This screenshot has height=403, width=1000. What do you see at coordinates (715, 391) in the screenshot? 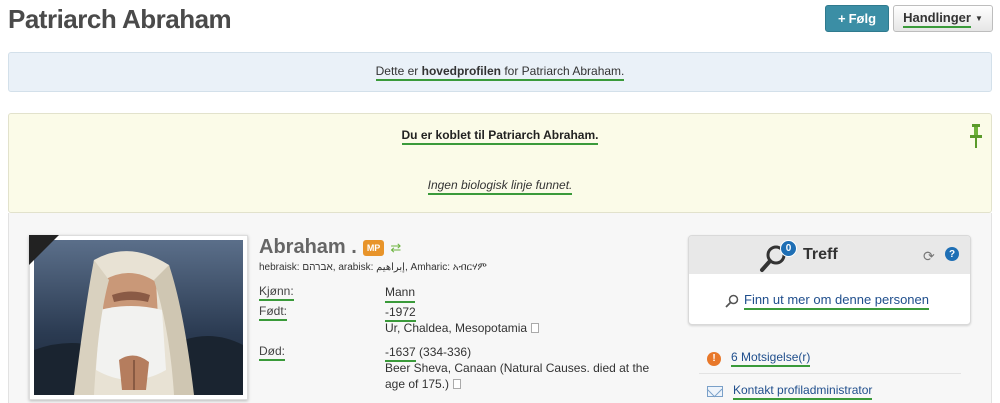
I see `envelope-icon` at bounding box center [715, 391].